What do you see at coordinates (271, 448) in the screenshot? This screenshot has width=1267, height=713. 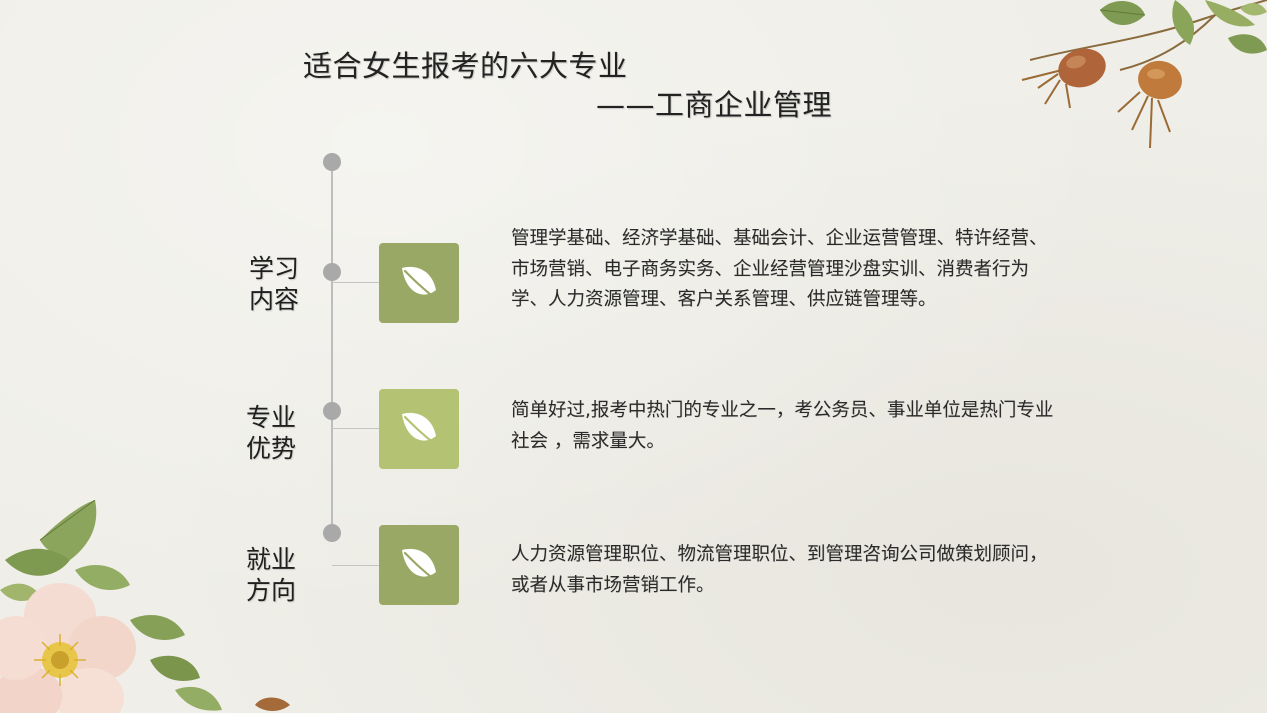 I see `section-label-line: 优势` at bounding box center [271, 448].